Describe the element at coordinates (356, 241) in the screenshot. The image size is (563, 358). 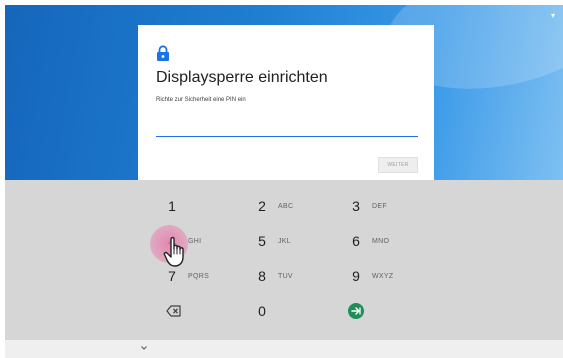
I see `key-number: 6` at that location.